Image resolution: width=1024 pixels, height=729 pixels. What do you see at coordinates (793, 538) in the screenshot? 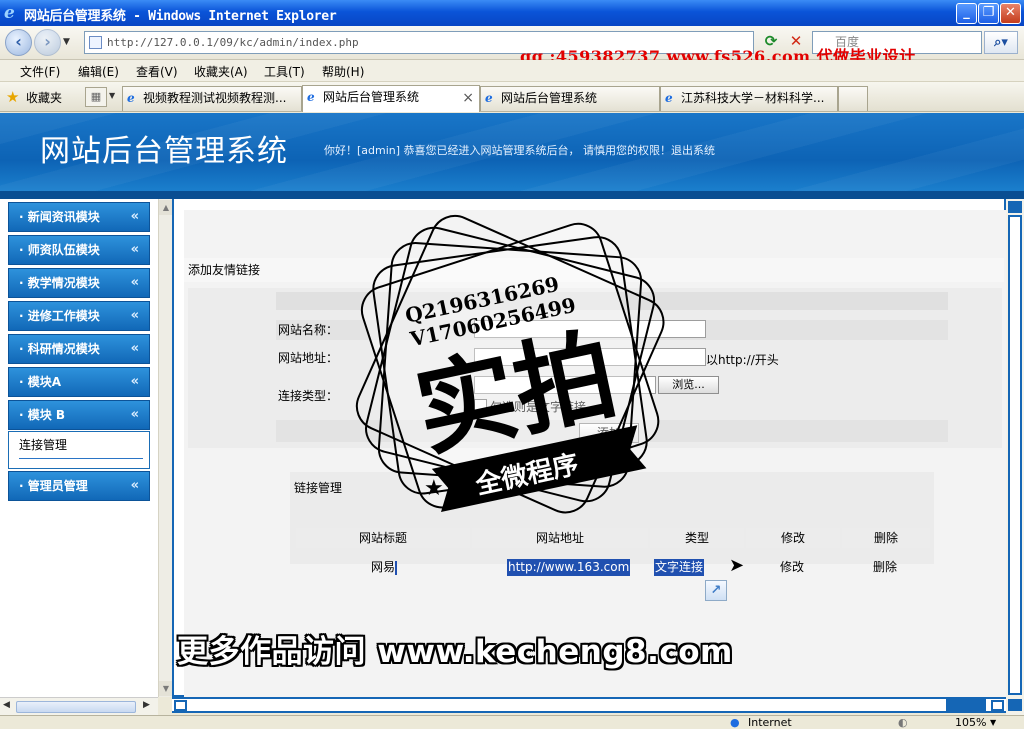
I see `col-header-edit: 修改` at bounding box center [793, 538].